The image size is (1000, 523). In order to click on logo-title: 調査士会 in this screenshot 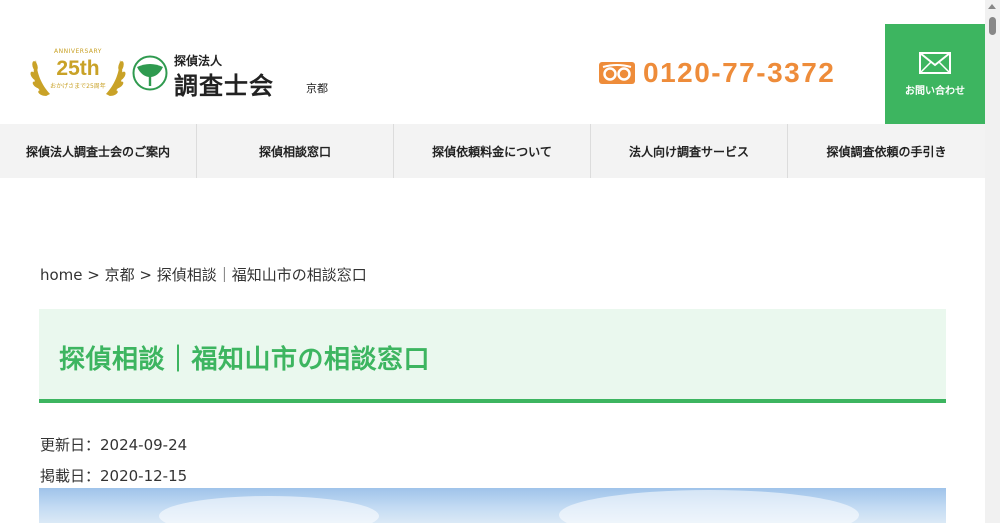, I will do `click(224, 83)`.